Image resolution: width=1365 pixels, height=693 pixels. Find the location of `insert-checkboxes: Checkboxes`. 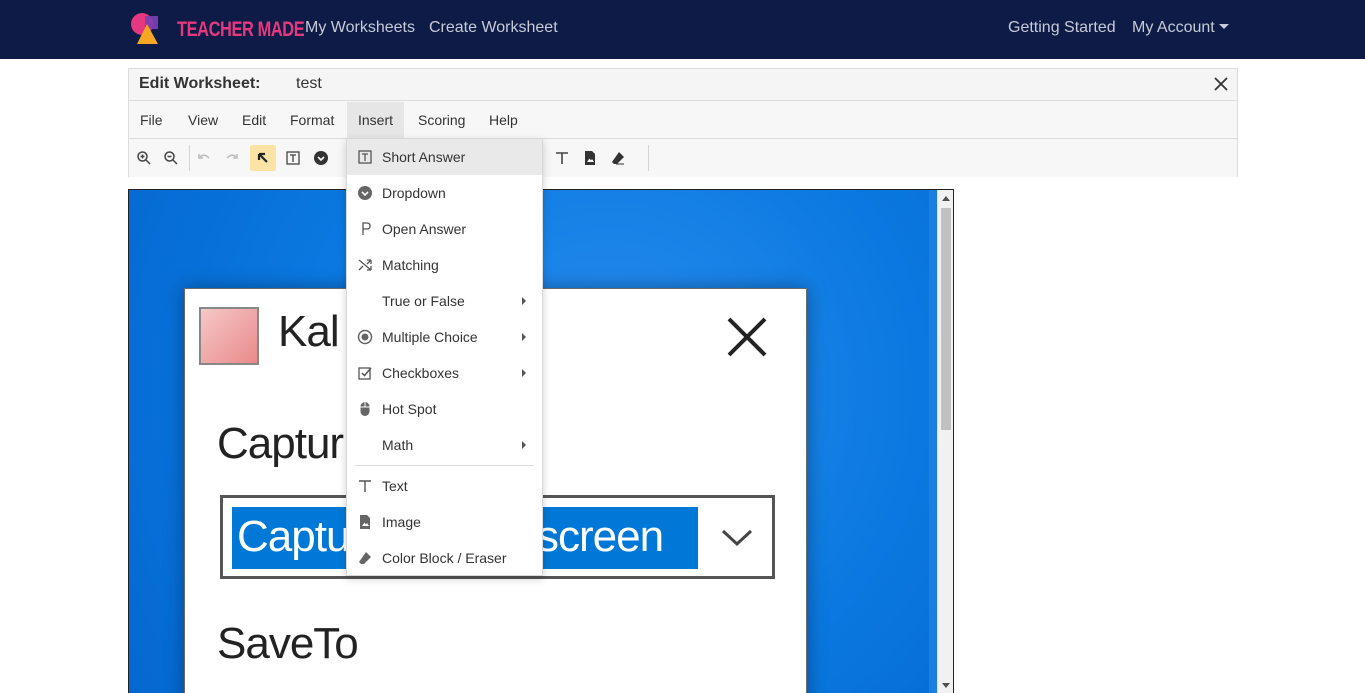

insert-checkboxes: Checkboxes is located at coordinates (444, 373).